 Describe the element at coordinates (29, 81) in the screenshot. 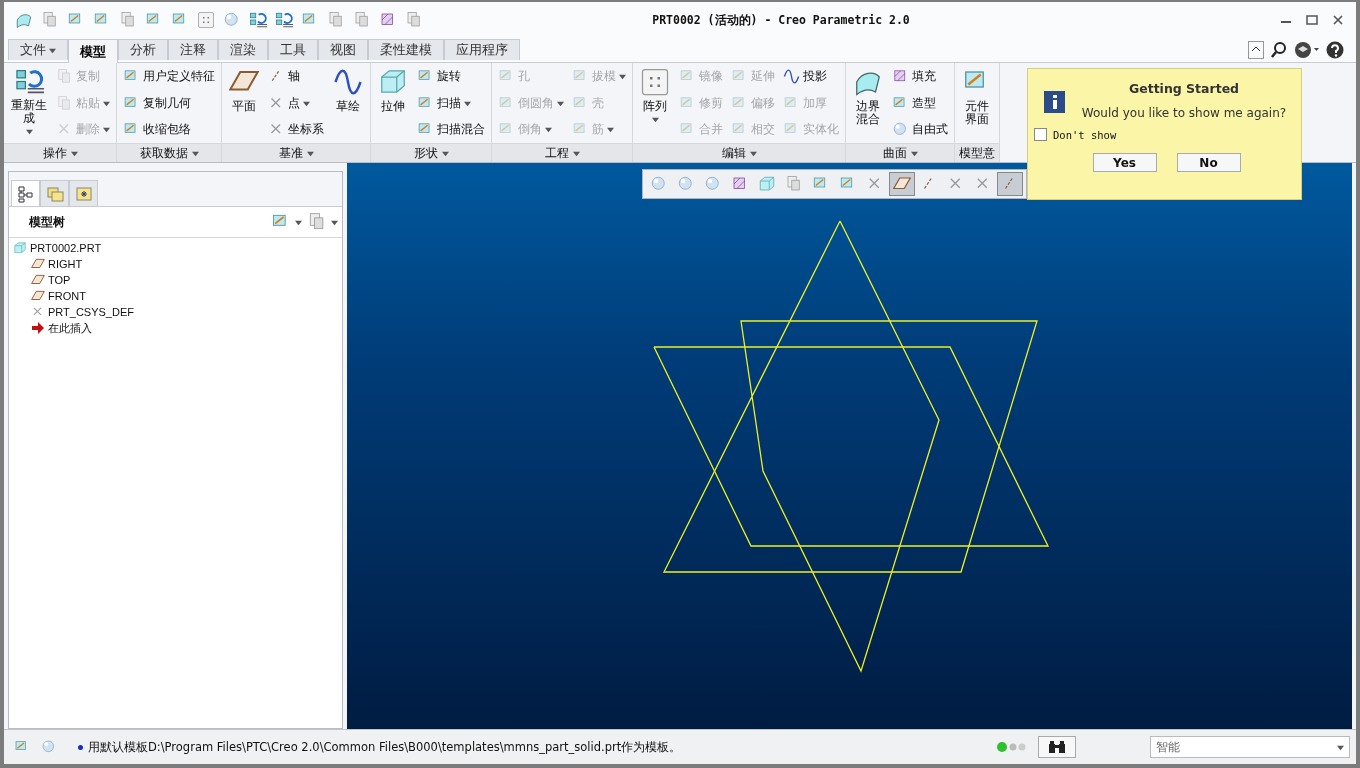

I see `refresh-icon` at that location.